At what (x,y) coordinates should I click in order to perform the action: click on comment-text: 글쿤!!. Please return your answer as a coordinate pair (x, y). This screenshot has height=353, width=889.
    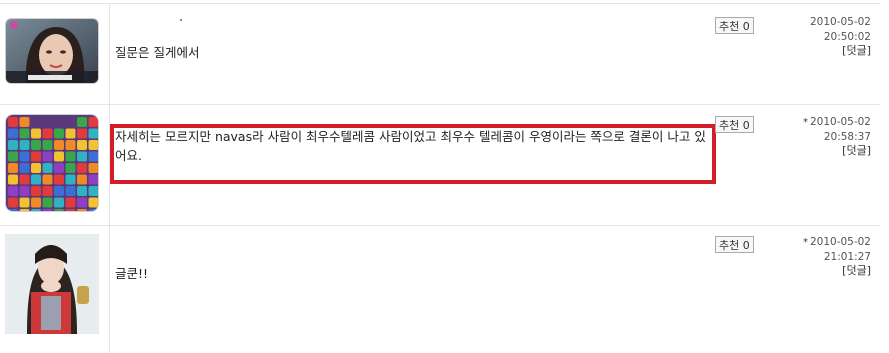
    Looking at the image, I should click on (132, 273).